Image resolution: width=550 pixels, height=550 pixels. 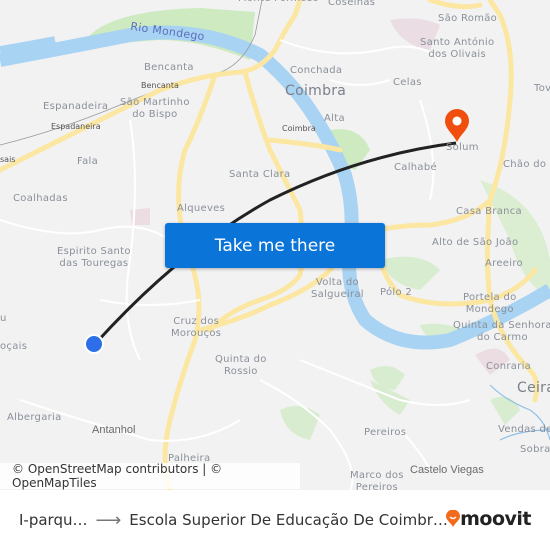 What do you see at coordinates (316, 91) in the screenshot?
I see `city-label: Coimbra` at bounding box center [316, 91].